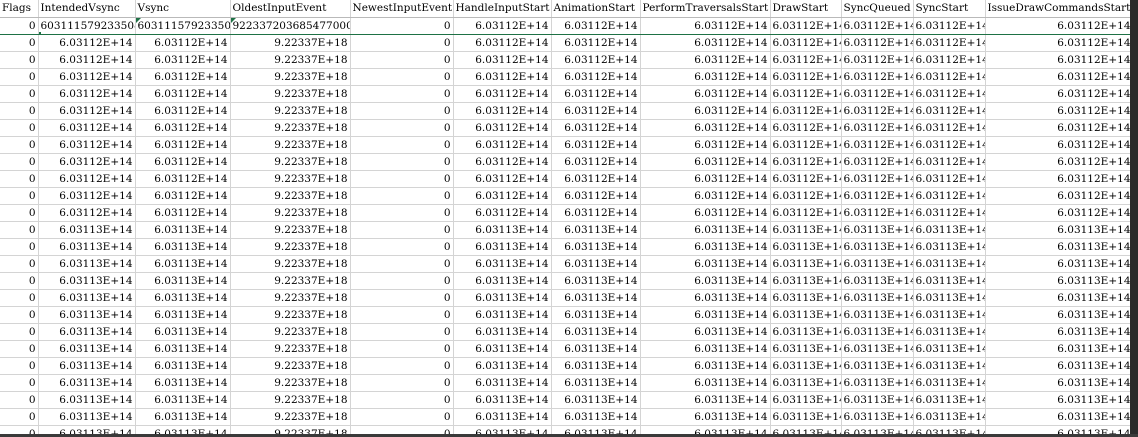 The width and height of the screenshot is (1138, 437). I want to click on header-cell-issuedrawcommandsstart: IssueDrawCommandsStart, so click(1059, 9).